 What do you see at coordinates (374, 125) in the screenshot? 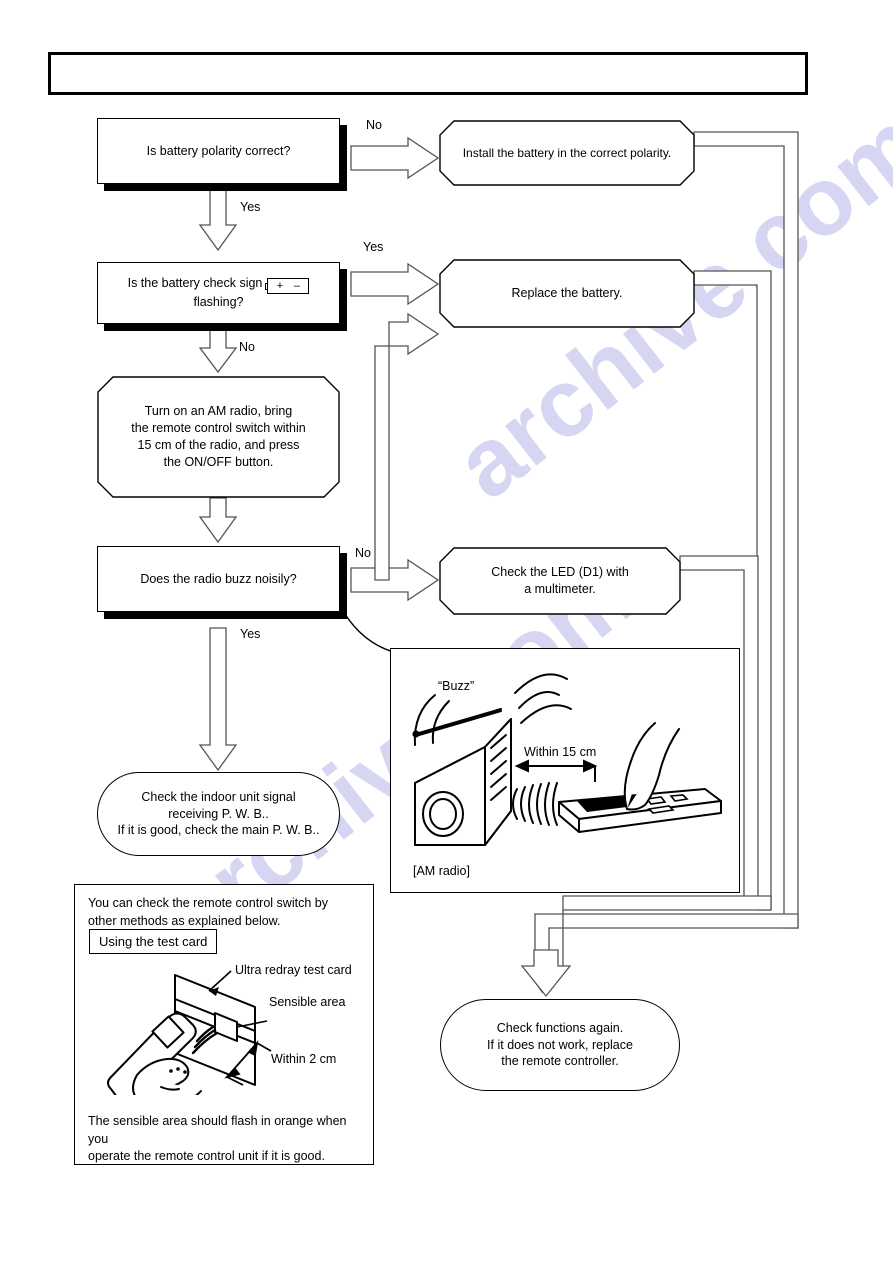
I see `branch-label-polarity-no: No` at bounding box center [374, 125].